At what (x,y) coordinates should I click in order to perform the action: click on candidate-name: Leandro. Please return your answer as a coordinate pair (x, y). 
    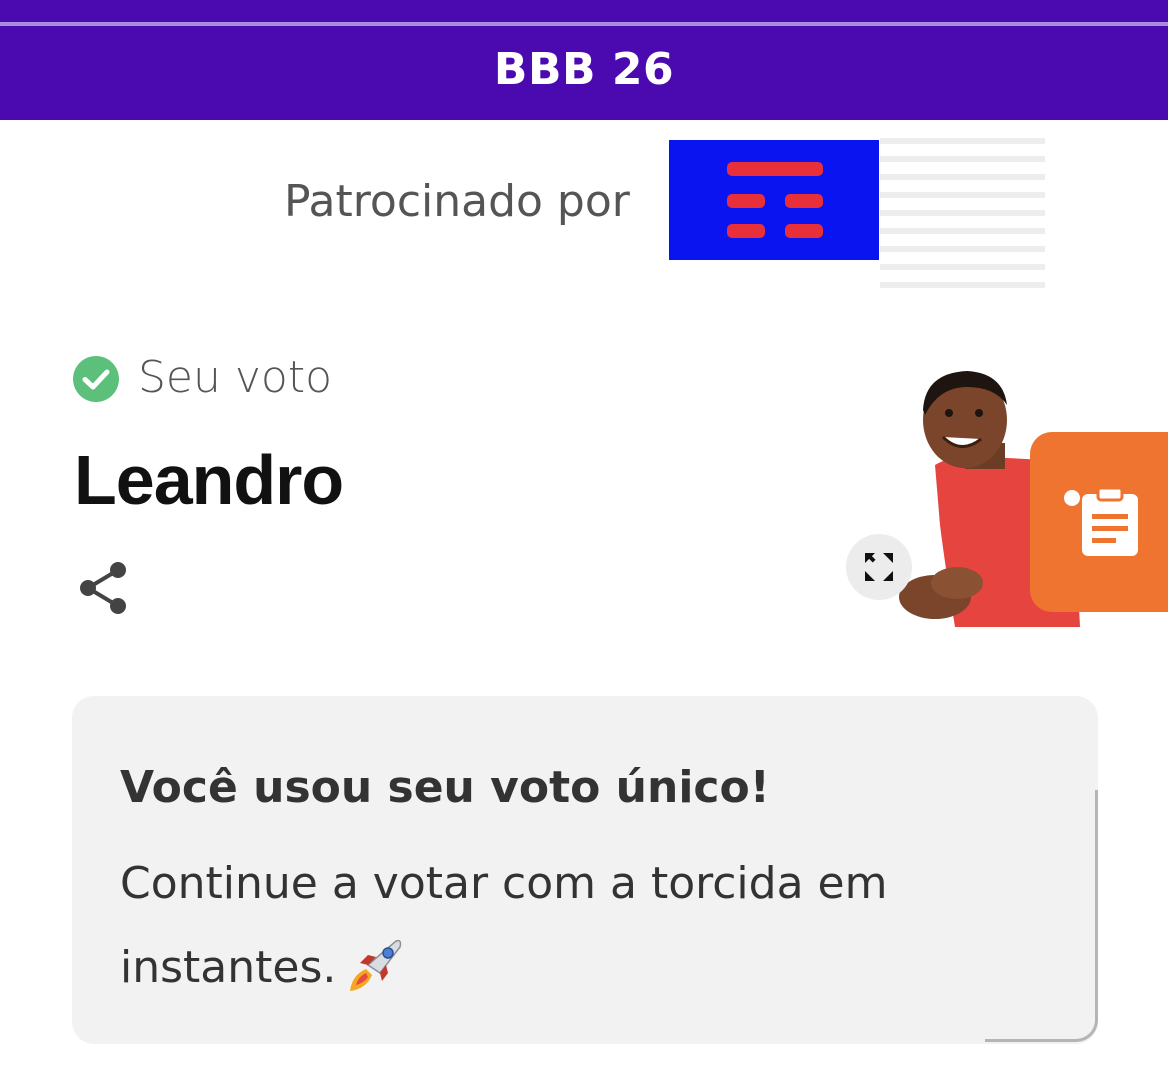
    Looking at the image, I should click on (209, 480).